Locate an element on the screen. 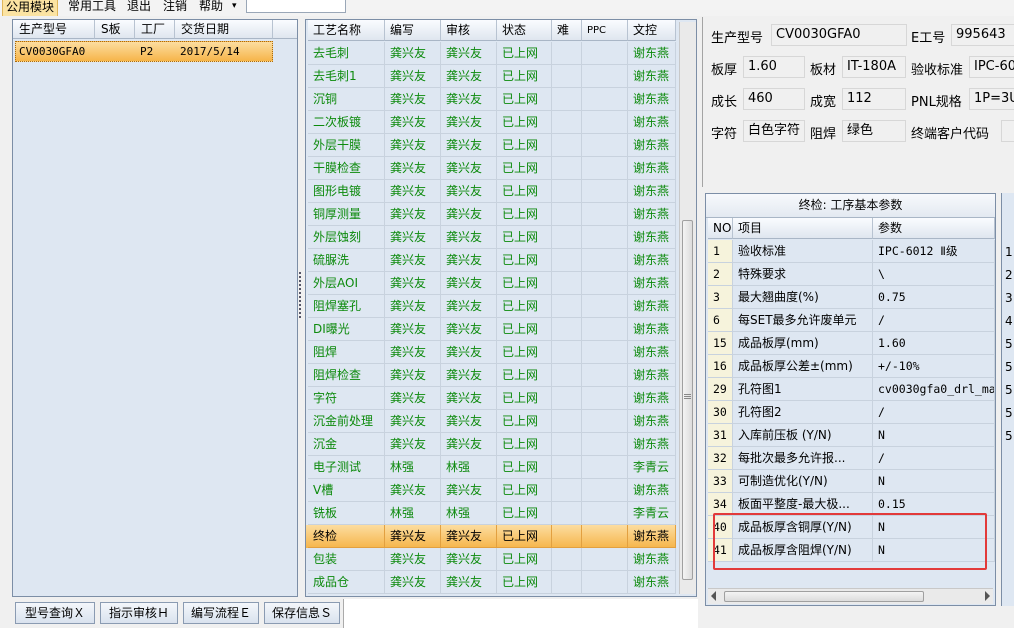  param-item: 特殊要求 is located at coordinates (803, 274).